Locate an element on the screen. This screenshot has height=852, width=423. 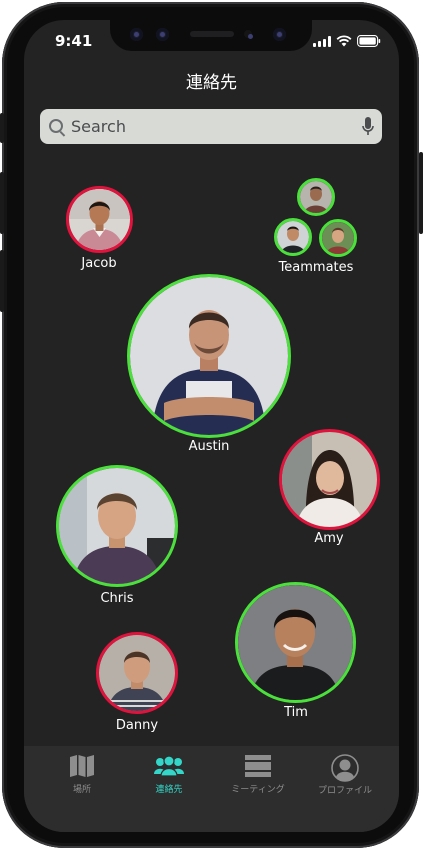
proximity-sensor is located at coordinates (248, 34).